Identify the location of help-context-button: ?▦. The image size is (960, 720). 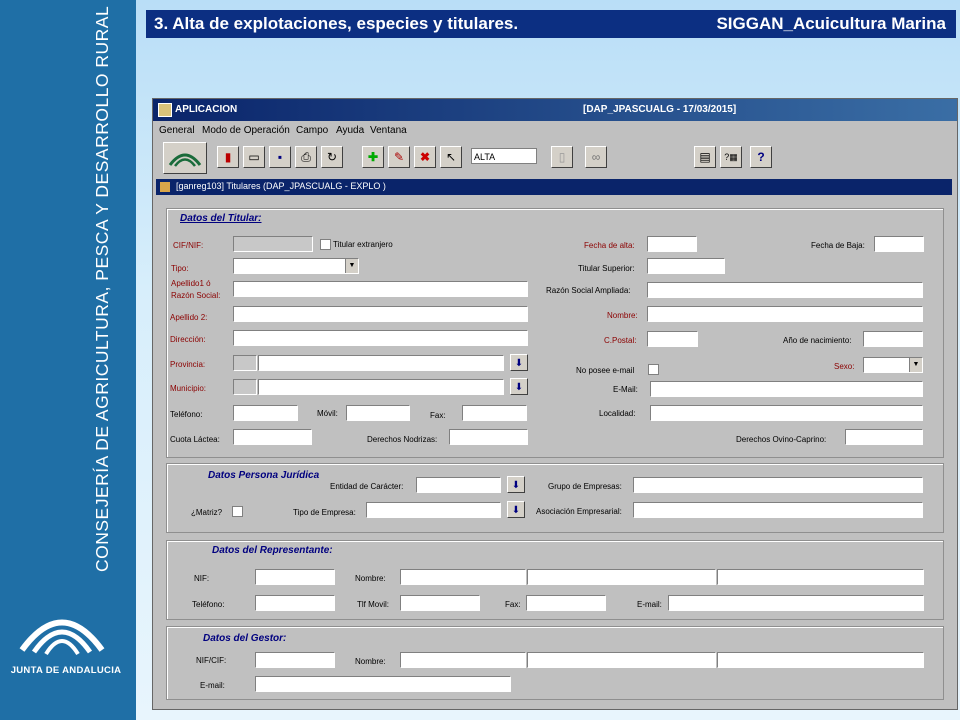
(731, 157).